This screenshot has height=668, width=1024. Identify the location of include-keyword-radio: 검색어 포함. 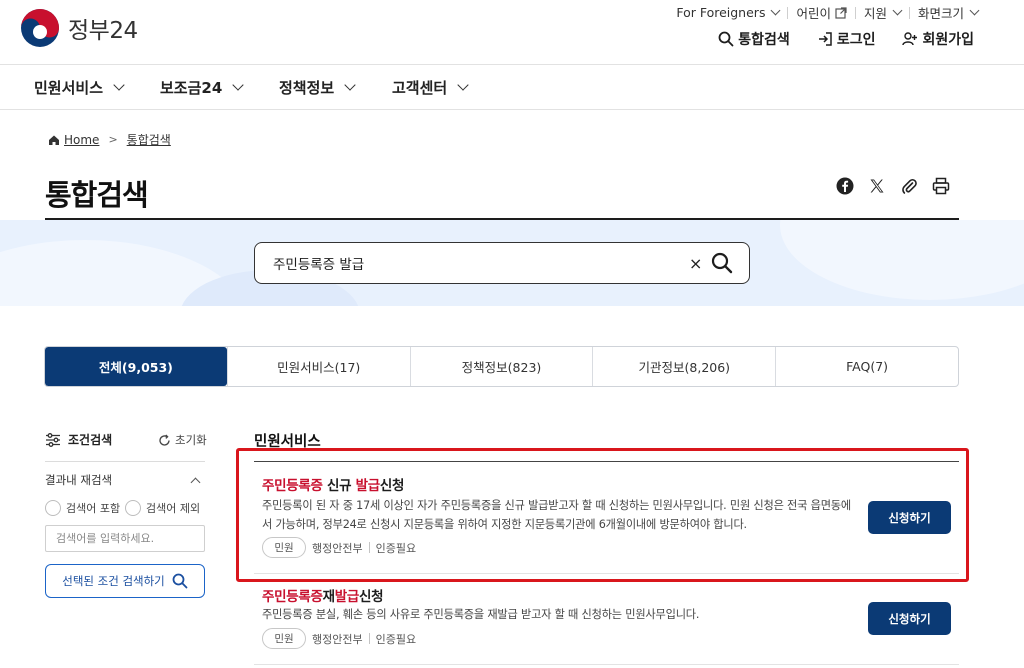
(82, 508).